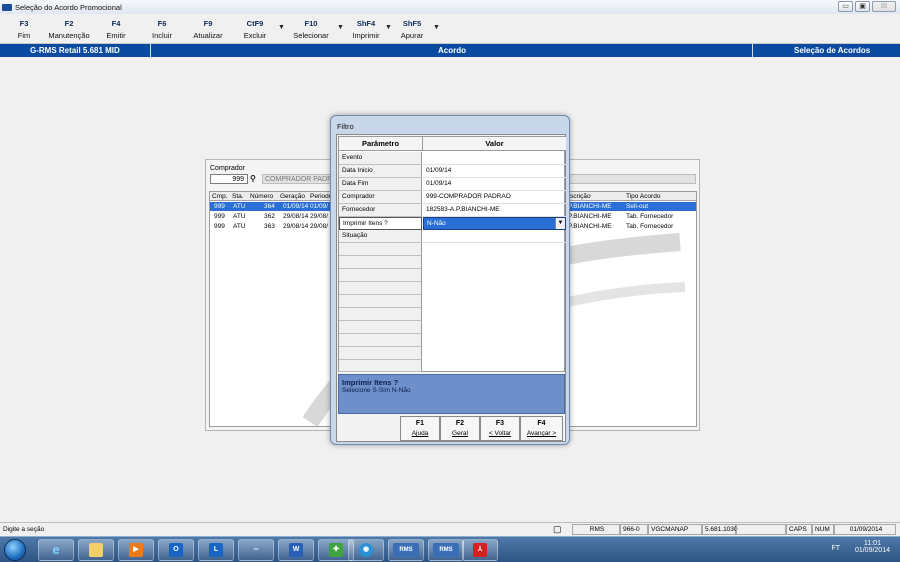 The height and width of the screenshot is (562, 900). I want to click on dialog-title: Filtro, so click(345, 126).